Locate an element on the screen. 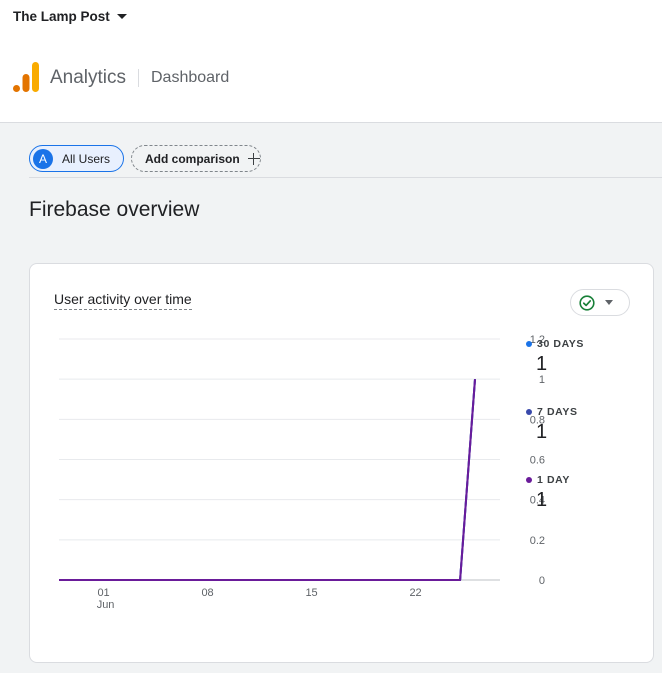 The width and height of the screenshot is (662, 673). x-tick-label: 15 is located at coordinates (311, 593).